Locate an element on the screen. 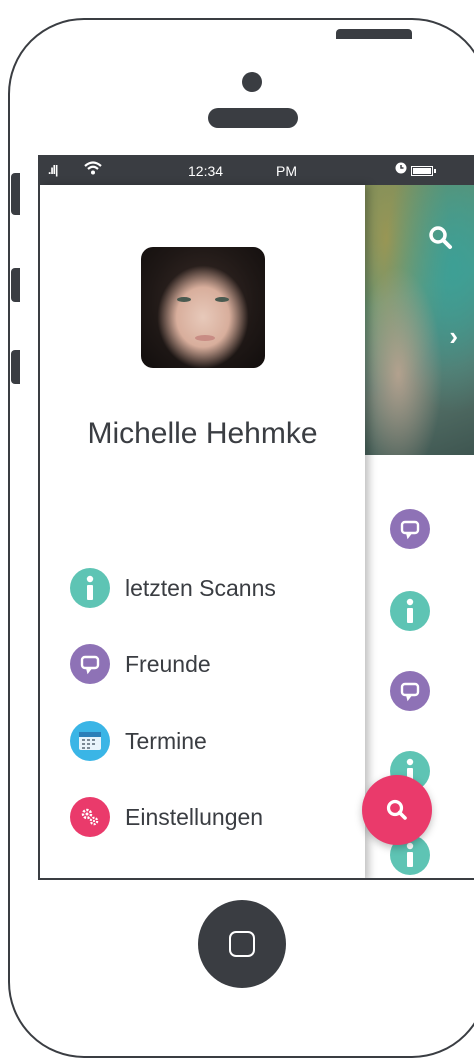  volume-up-button is located at coordinates (15, 285).